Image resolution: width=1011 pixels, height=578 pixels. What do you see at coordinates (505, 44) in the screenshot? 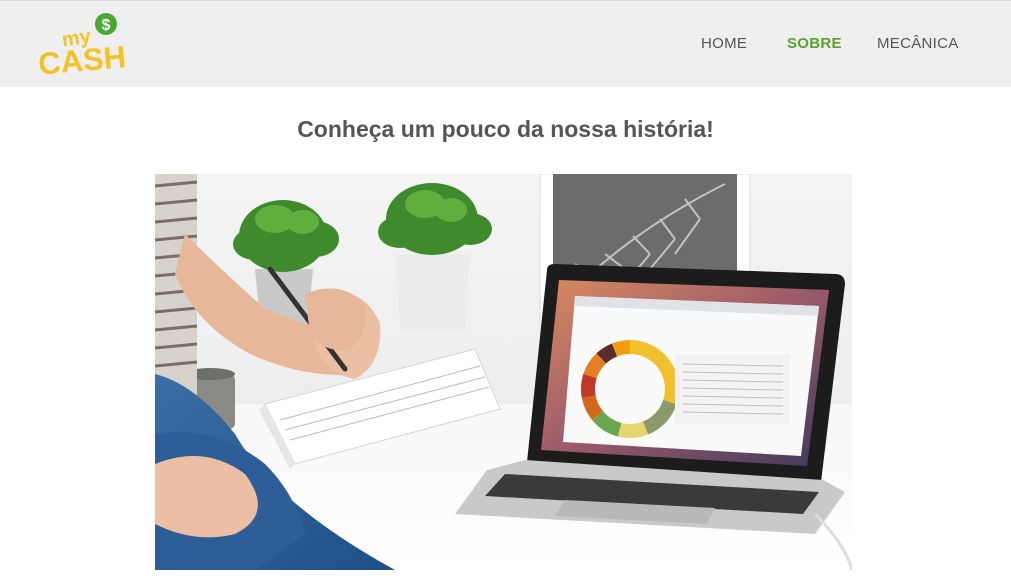
I see `site-header: $ my CASH HOME SOBRE MECÂNICA` at bounding box center [505, 44].